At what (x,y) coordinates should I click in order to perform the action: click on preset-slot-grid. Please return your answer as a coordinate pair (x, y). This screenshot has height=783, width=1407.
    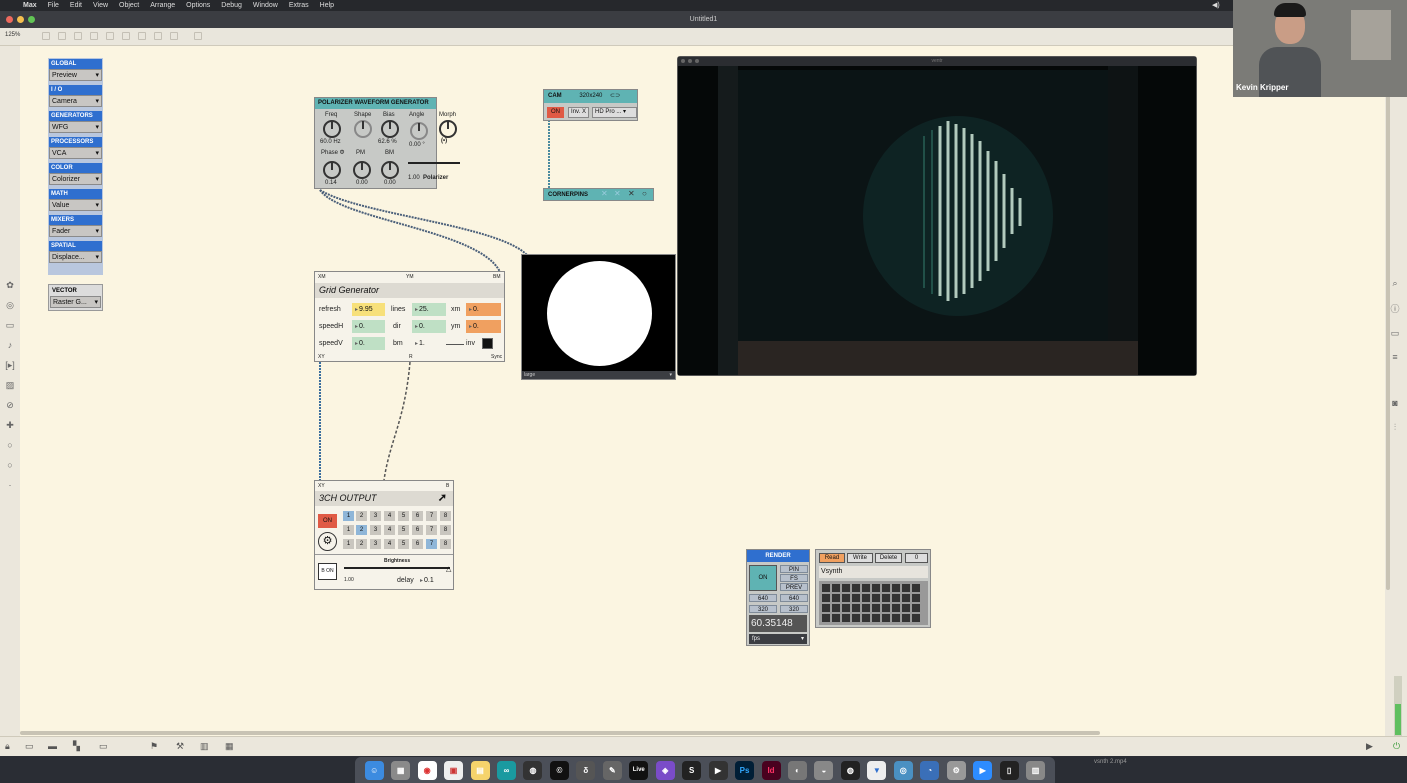
    Looking at the image, I should click on (873, 603).